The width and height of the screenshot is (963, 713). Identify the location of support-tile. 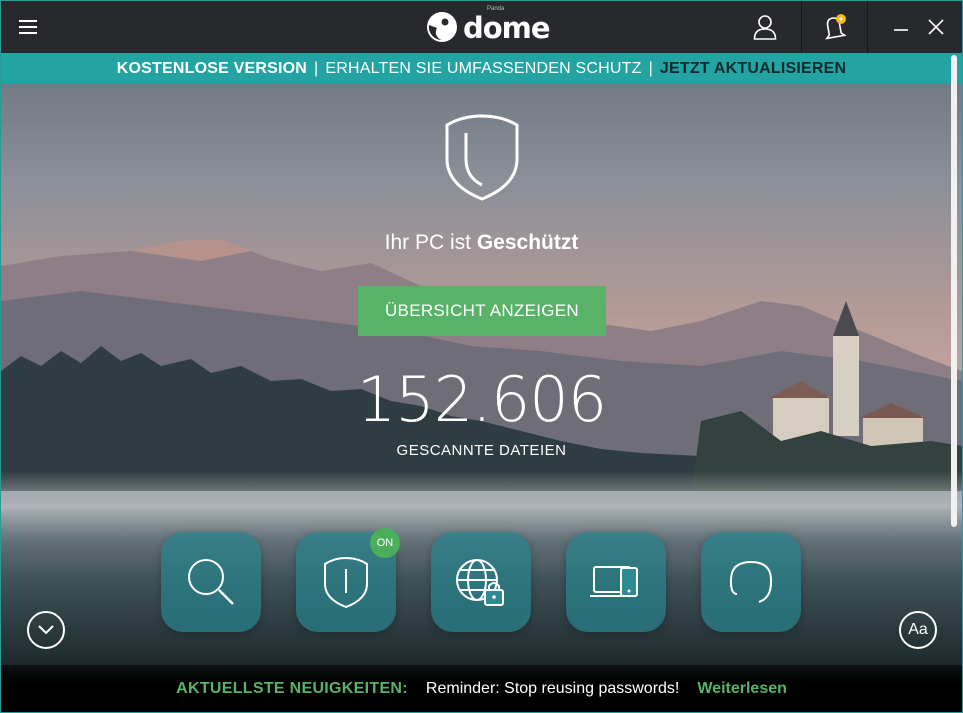
(751, 582).